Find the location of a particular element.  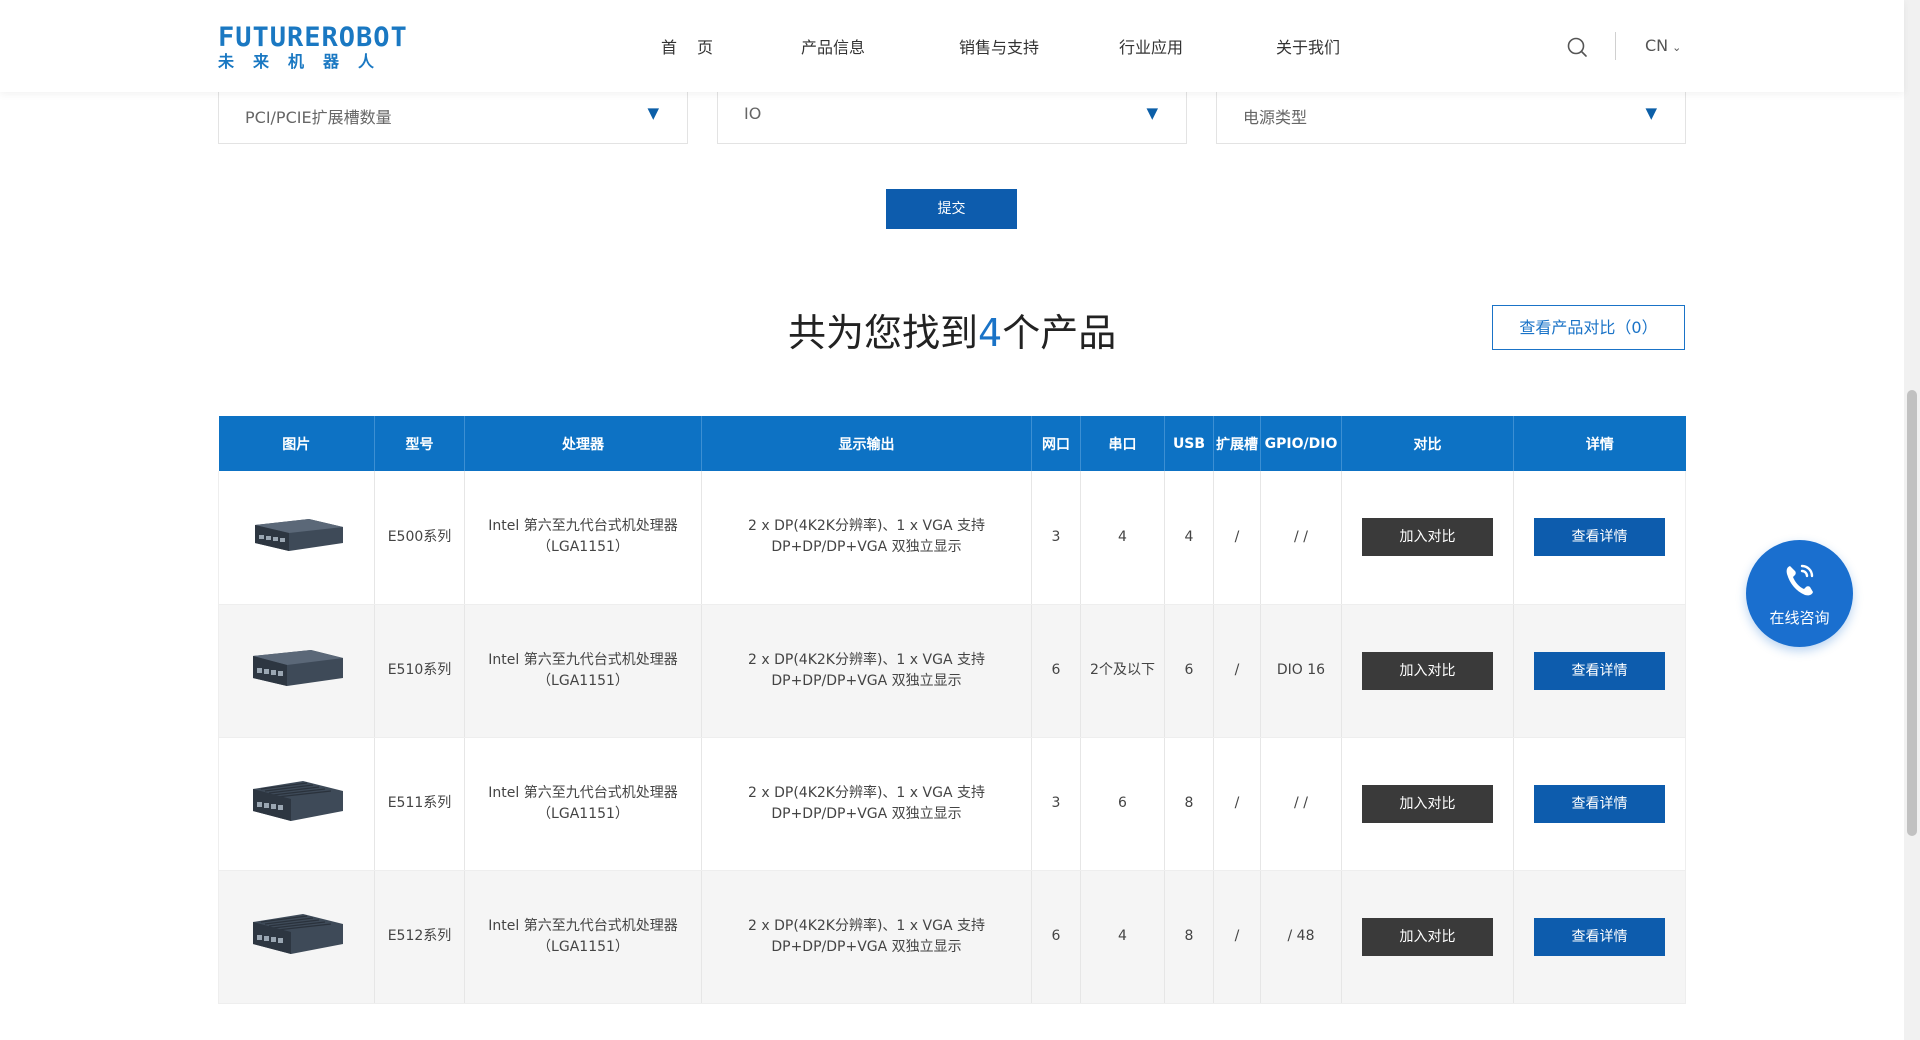

usb-cell: 4 is located at coordinates (1189, 538).